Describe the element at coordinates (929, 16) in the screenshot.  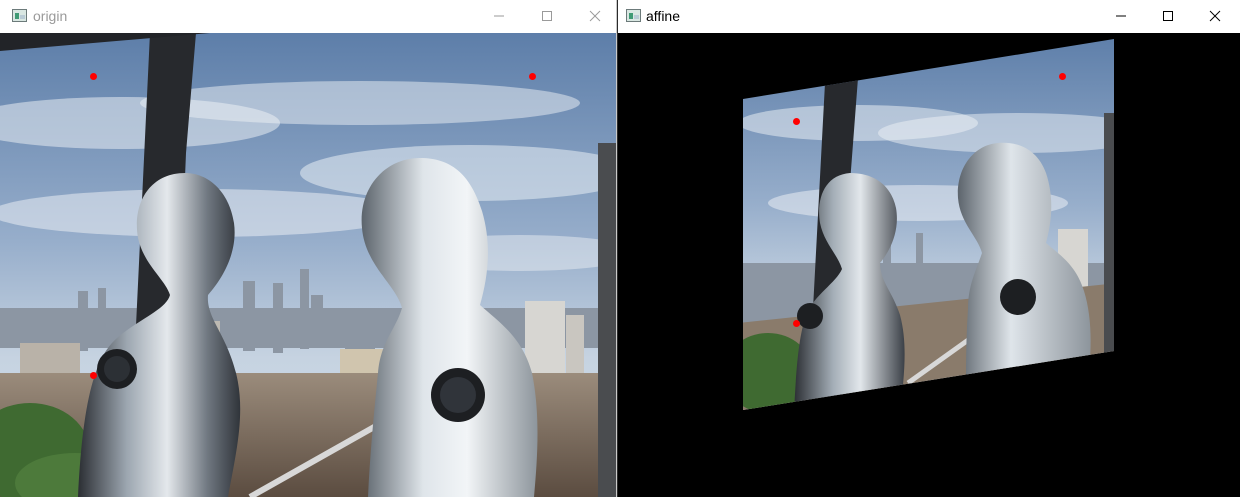
I see `titlebar: affine` at that location.